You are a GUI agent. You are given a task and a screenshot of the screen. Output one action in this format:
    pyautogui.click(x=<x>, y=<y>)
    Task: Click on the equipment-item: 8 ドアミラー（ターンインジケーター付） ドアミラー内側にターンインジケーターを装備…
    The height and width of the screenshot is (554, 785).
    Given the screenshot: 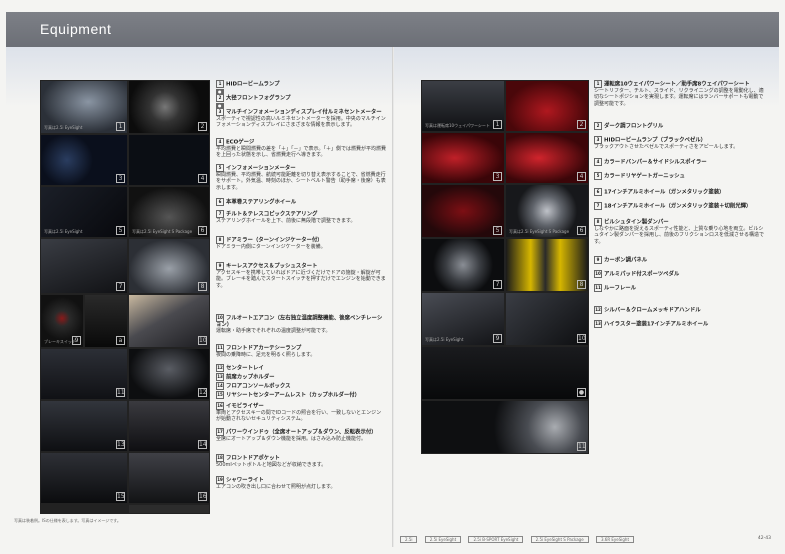 What is the action you would take?
    pyautogui.click(x=301, y=243)
    